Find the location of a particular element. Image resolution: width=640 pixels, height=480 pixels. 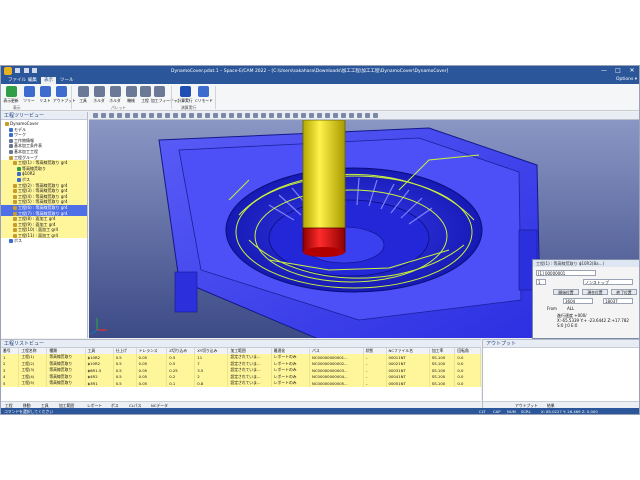

close-button: ✕ is located at coordinates (632, 71).